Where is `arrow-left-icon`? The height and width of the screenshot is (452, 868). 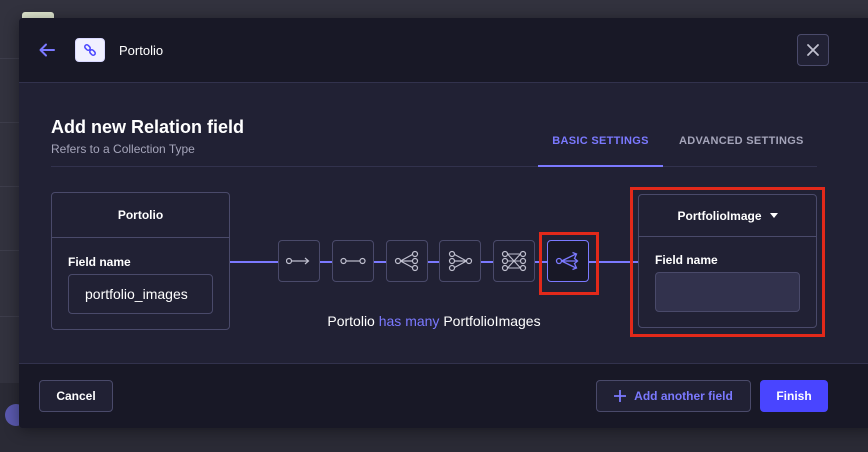
arrow-left-icon is located at coordinates (47, 50).